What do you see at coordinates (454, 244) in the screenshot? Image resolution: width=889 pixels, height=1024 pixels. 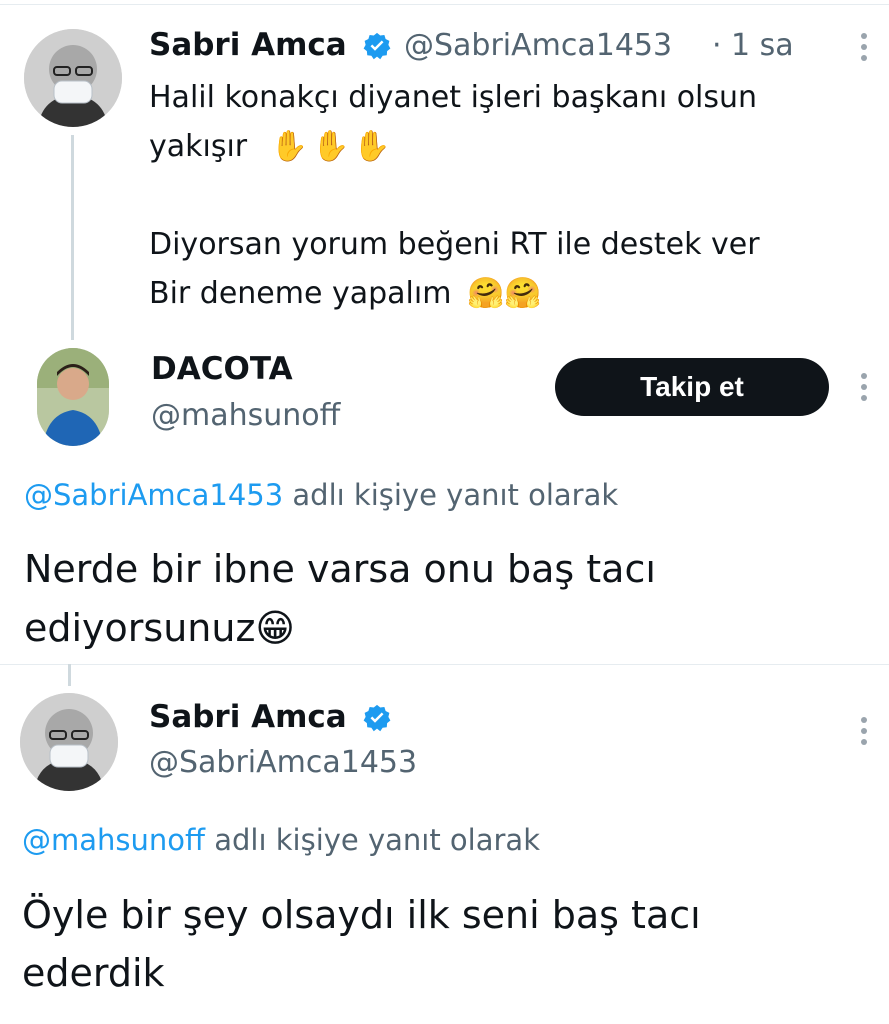 I see `tweet-text-line-4: Diyorsan yorum beğeni RT ile destek ver` at bounding box center [454, 244].